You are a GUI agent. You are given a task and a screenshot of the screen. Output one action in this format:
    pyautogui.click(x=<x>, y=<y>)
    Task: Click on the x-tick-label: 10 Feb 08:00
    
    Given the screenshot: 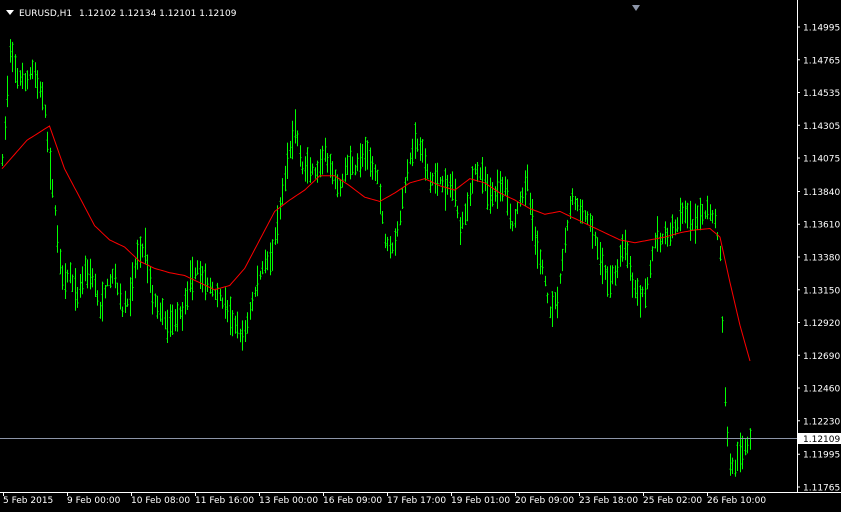 What is the action you would take?
    pyautogui.click(x=160, y=501)
    